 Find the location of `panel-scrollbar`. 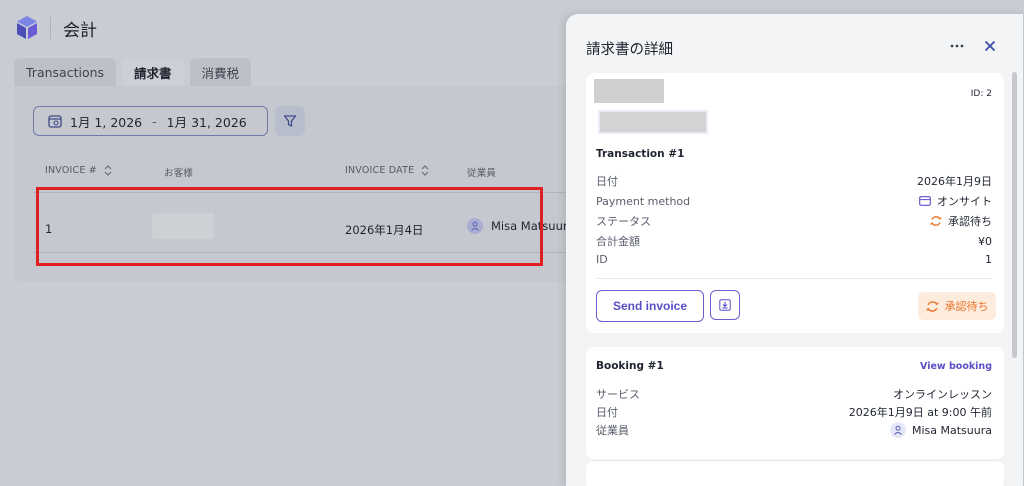

panel-scrollbar is located at coordinates (1014, 215).